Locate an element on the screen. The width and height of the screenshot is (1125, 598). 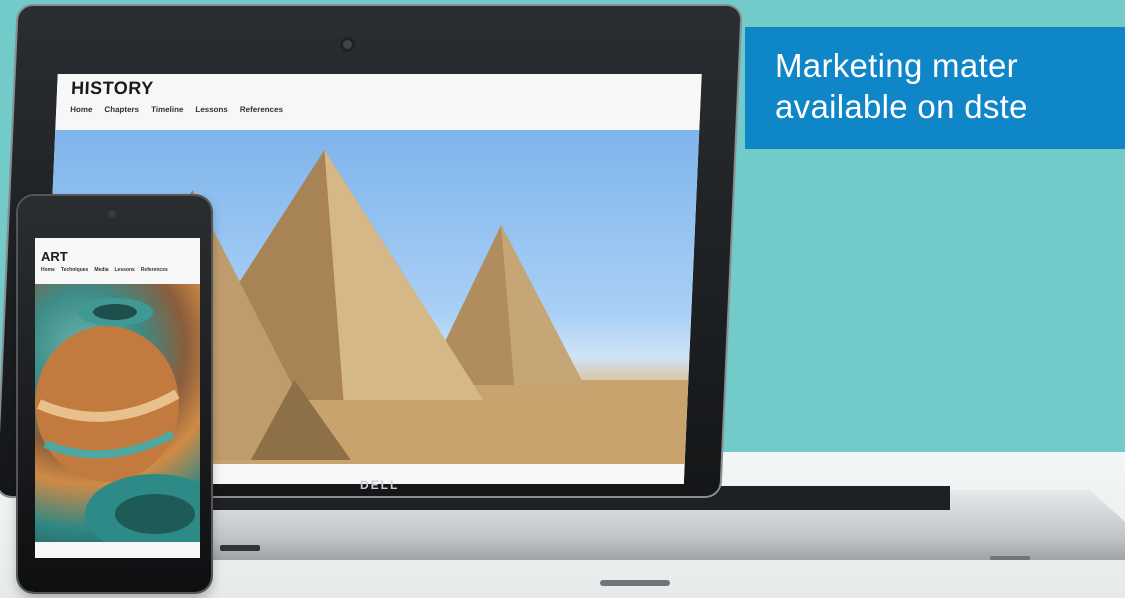
laptop-foot-right is located at coordinates (1010, 558).